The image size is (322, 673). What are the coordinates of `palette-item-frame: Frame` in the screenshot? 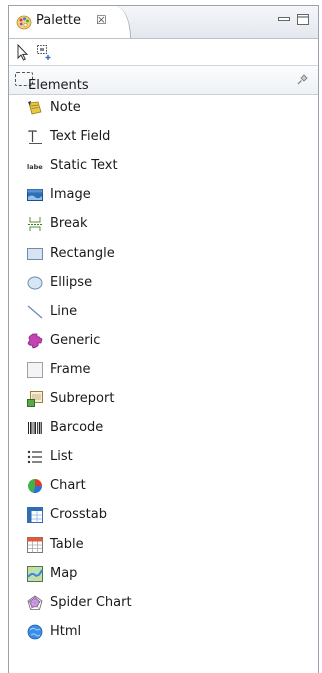 It's located at (163, 370).